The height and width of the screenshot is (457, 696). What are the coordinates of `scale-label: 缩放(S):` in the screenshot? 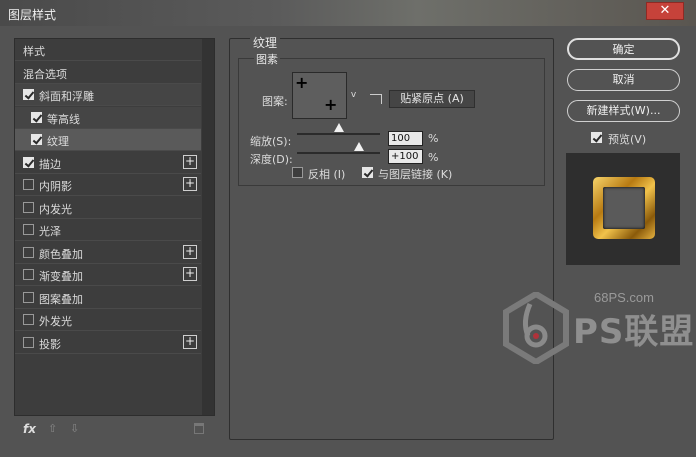 It's located at (271, 141).